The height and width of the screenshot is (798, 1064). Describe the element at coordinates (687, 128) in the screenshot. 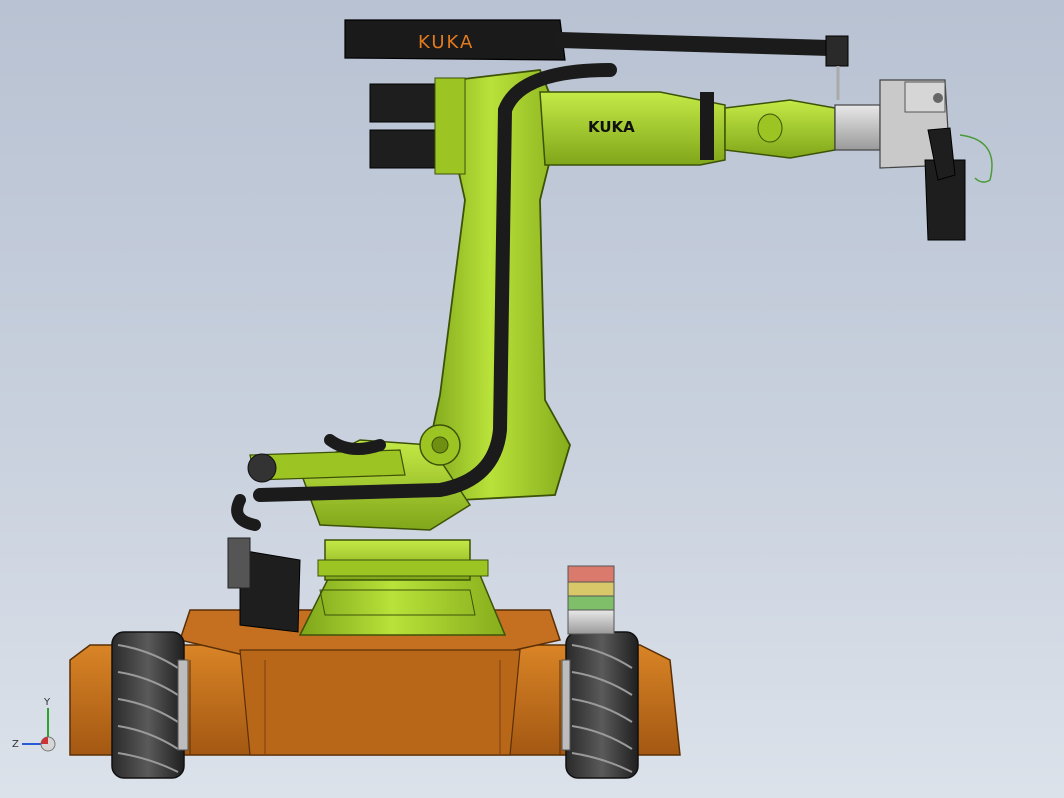

I see `robot-upper-arm: KUKA` at that location.